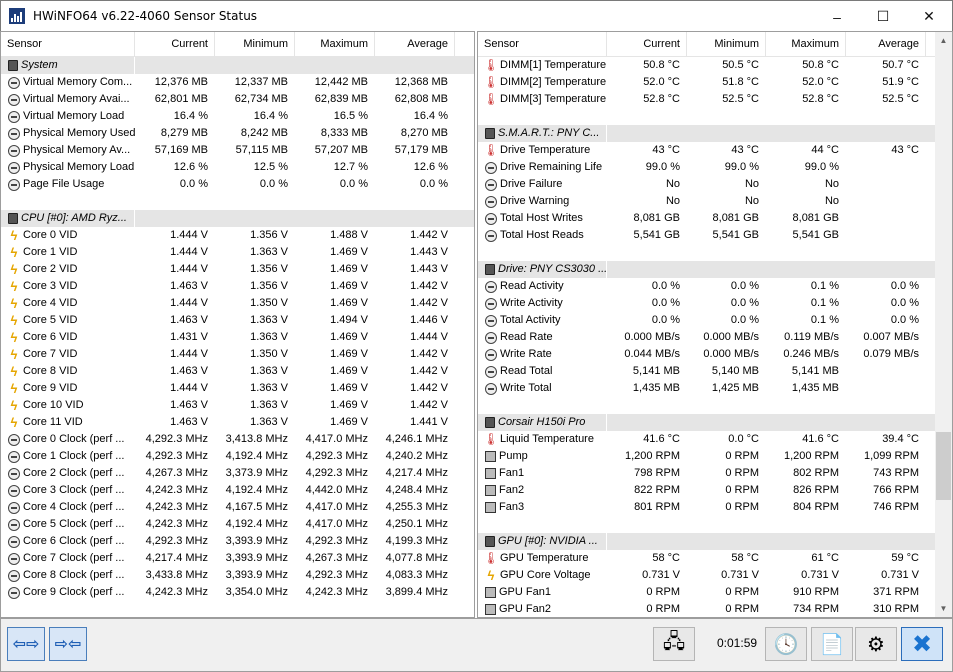 The width and height of the screenshot is (953, 672). Describe the element at coordinates (715, 150) in the screenshot. I see `sensor-row: 🌡 Drive Temperature 43 °C 43 °C 44 °C 43 °C` at that location.